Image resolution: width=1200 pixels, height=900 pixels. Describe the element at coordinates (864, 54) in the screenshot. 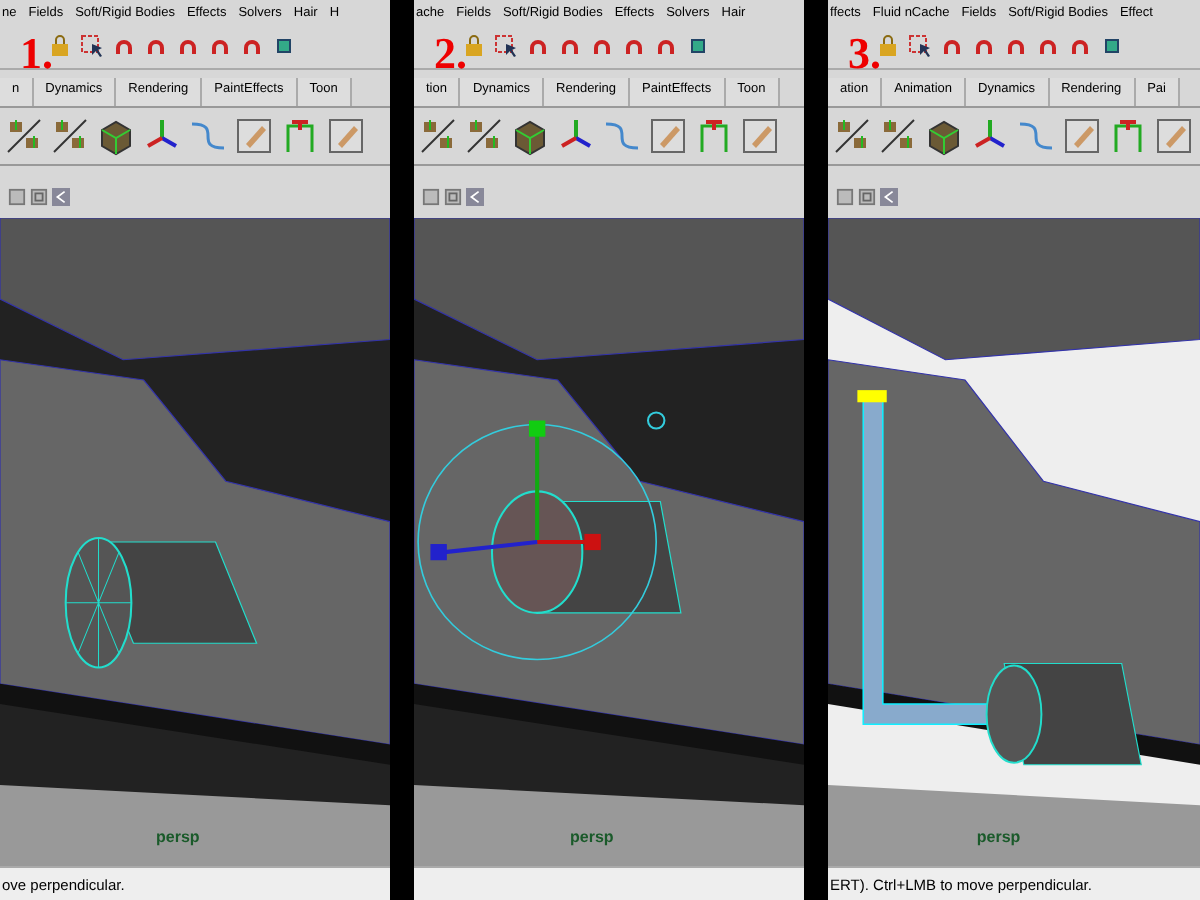

I see `step-number: 3.` at that location.